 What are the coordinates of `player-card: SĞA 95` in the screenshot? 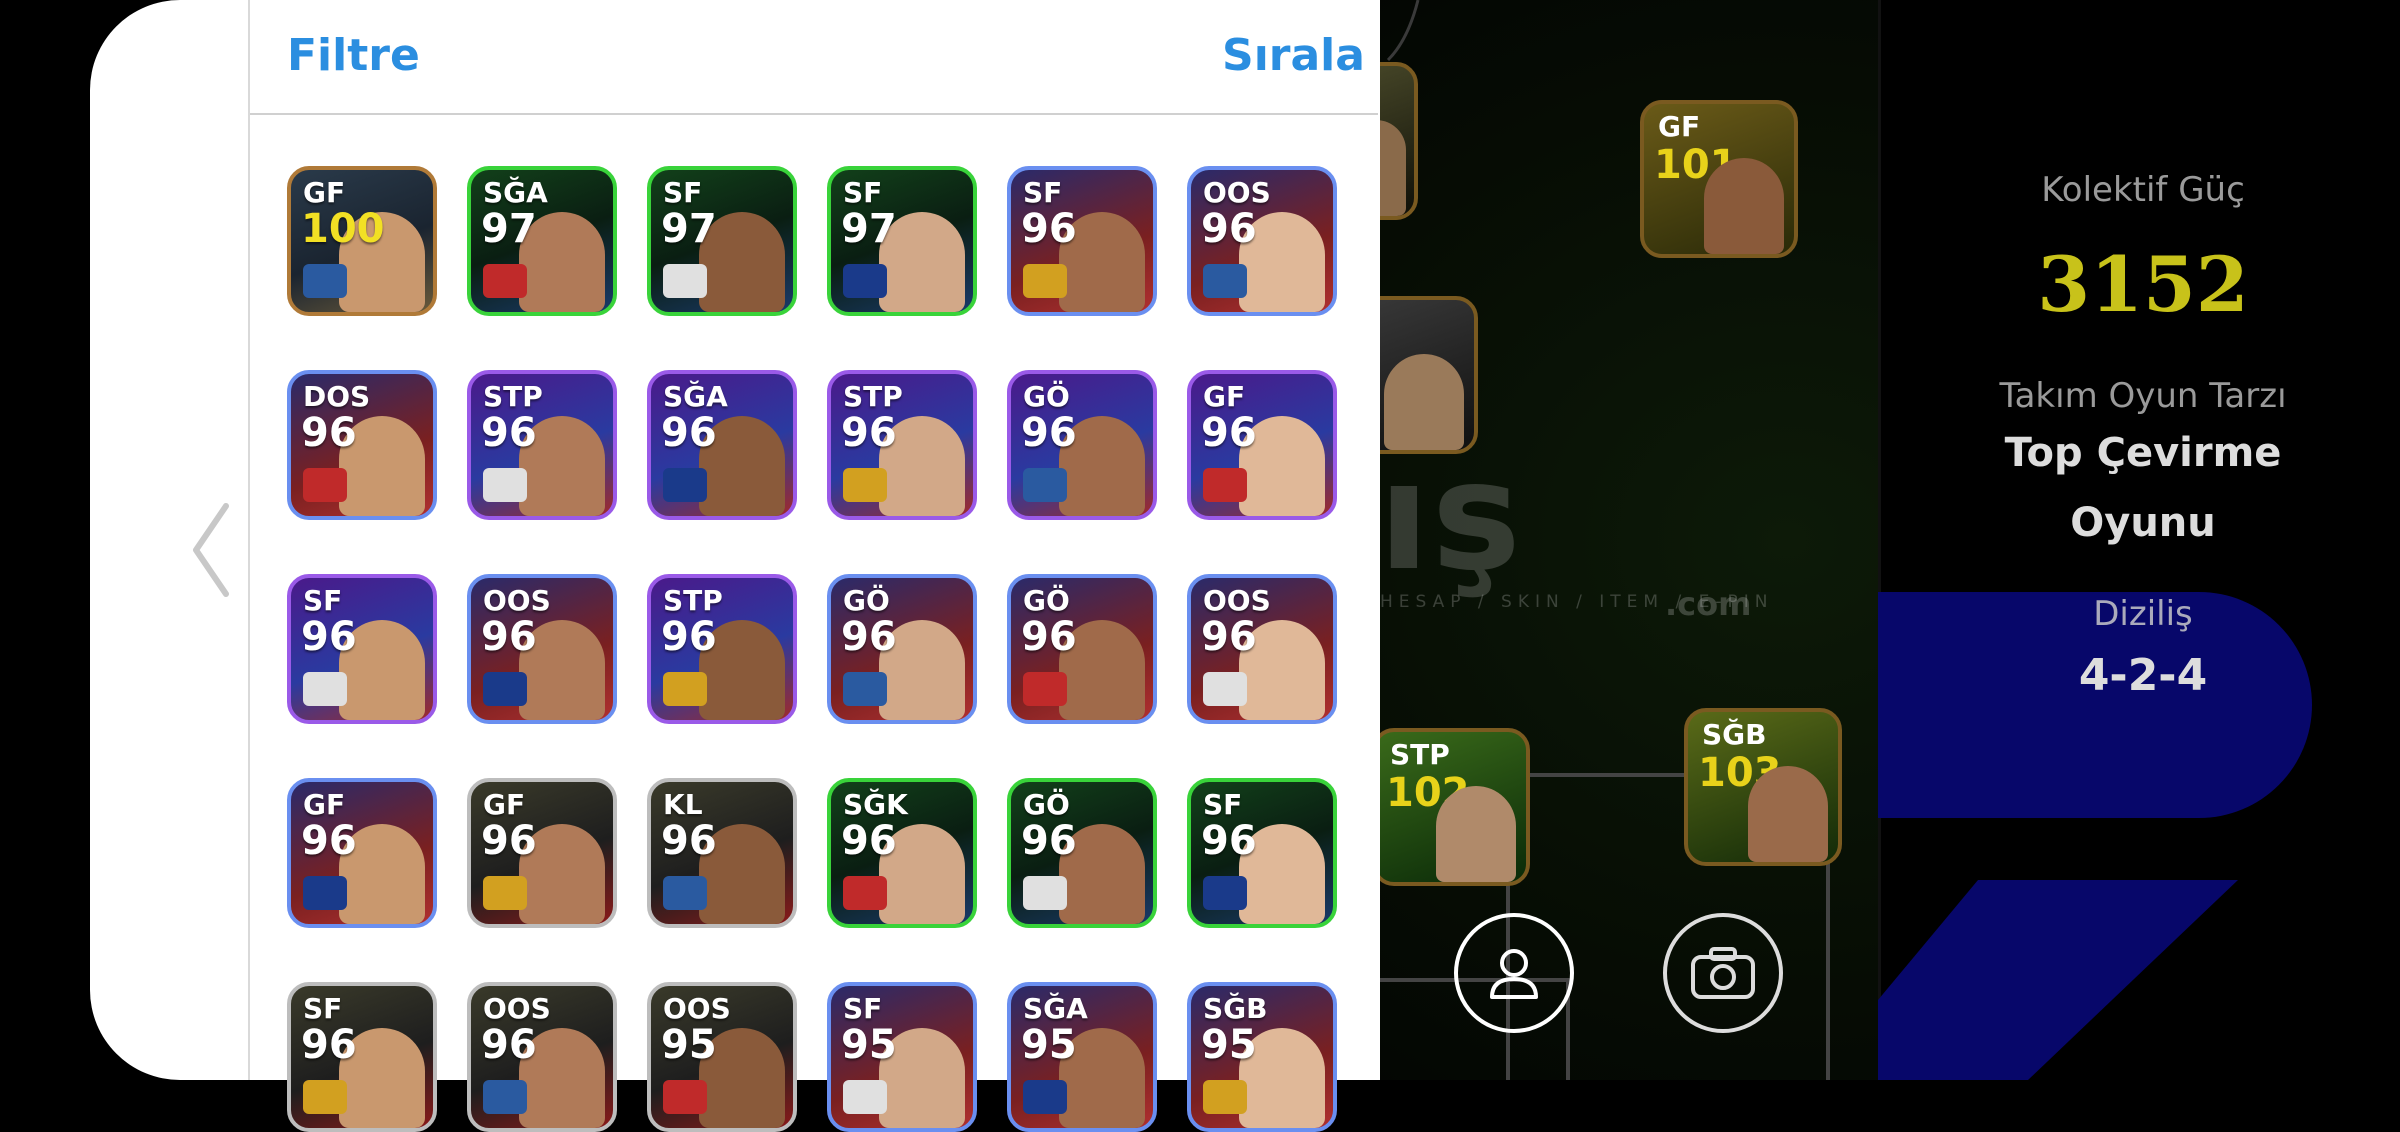 It's located at (1082, 1057).